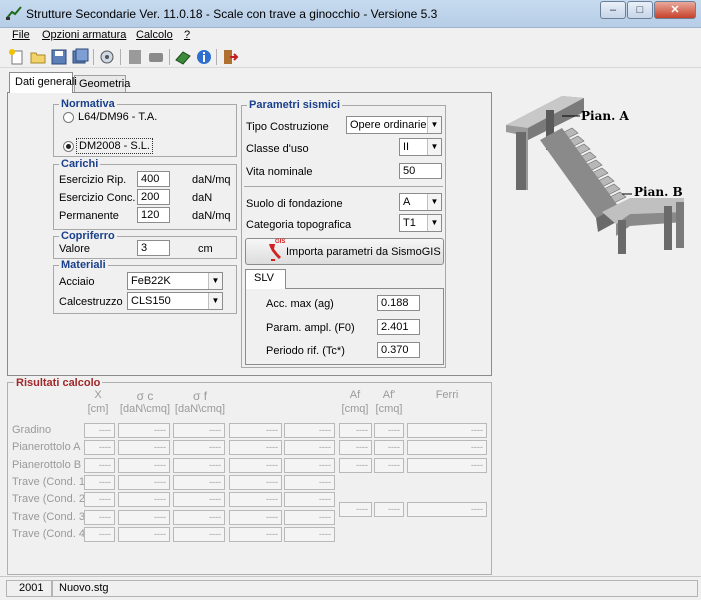  Describe the element at coordinates (114, 146) in the screenshot. I see `radio-dm2008-label: DM2008 - S.L.` at that location.